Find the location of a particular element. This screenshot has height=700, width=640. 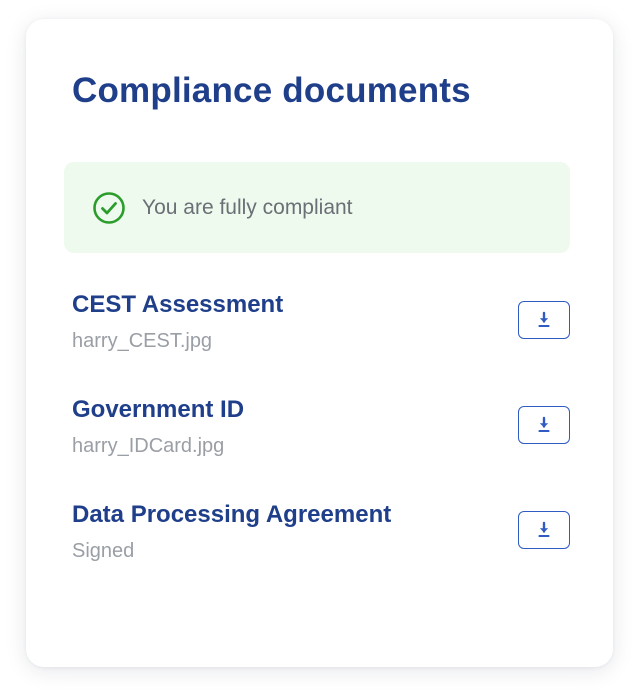

document-name: Government ID is located at coordinates (158, 409).